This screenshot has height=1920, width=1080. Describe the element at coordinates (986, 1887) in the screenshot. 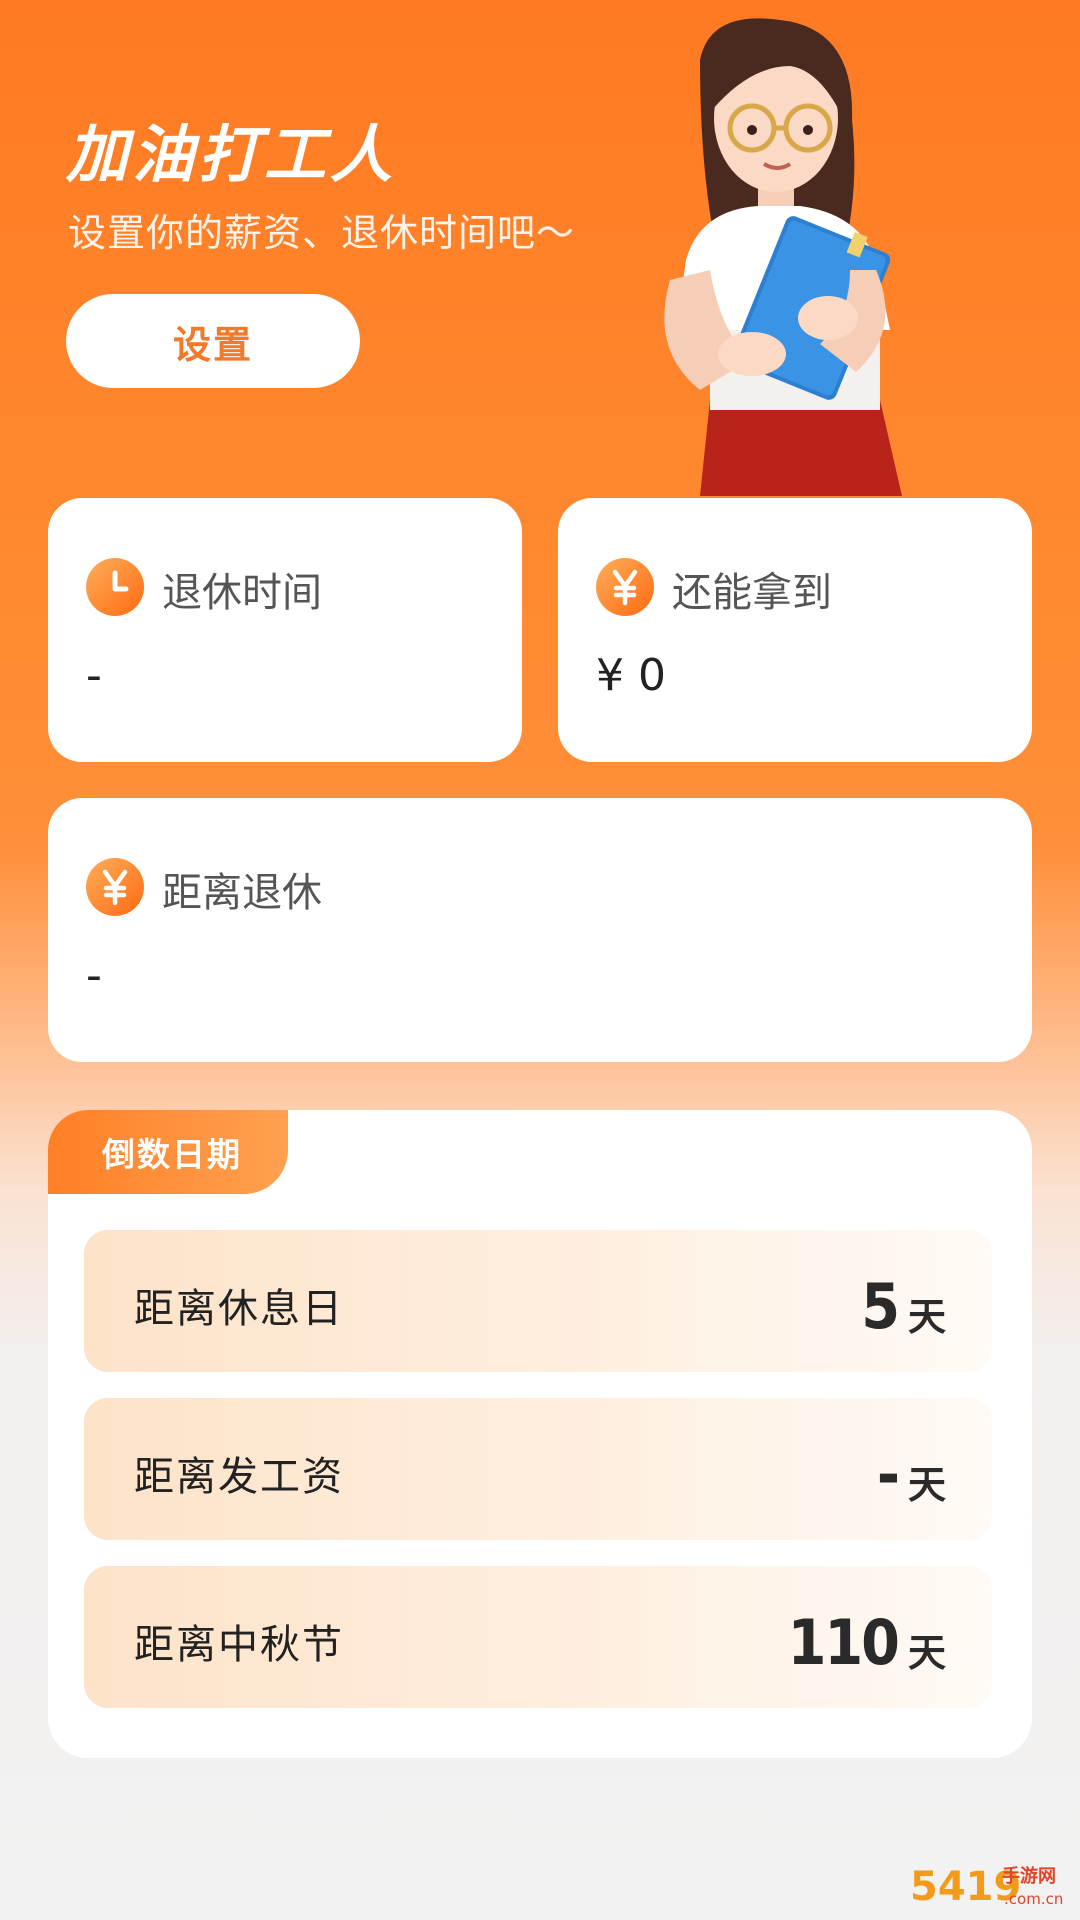

I see `watermark-logo: 5419 手游网 .com.cn` at that location.